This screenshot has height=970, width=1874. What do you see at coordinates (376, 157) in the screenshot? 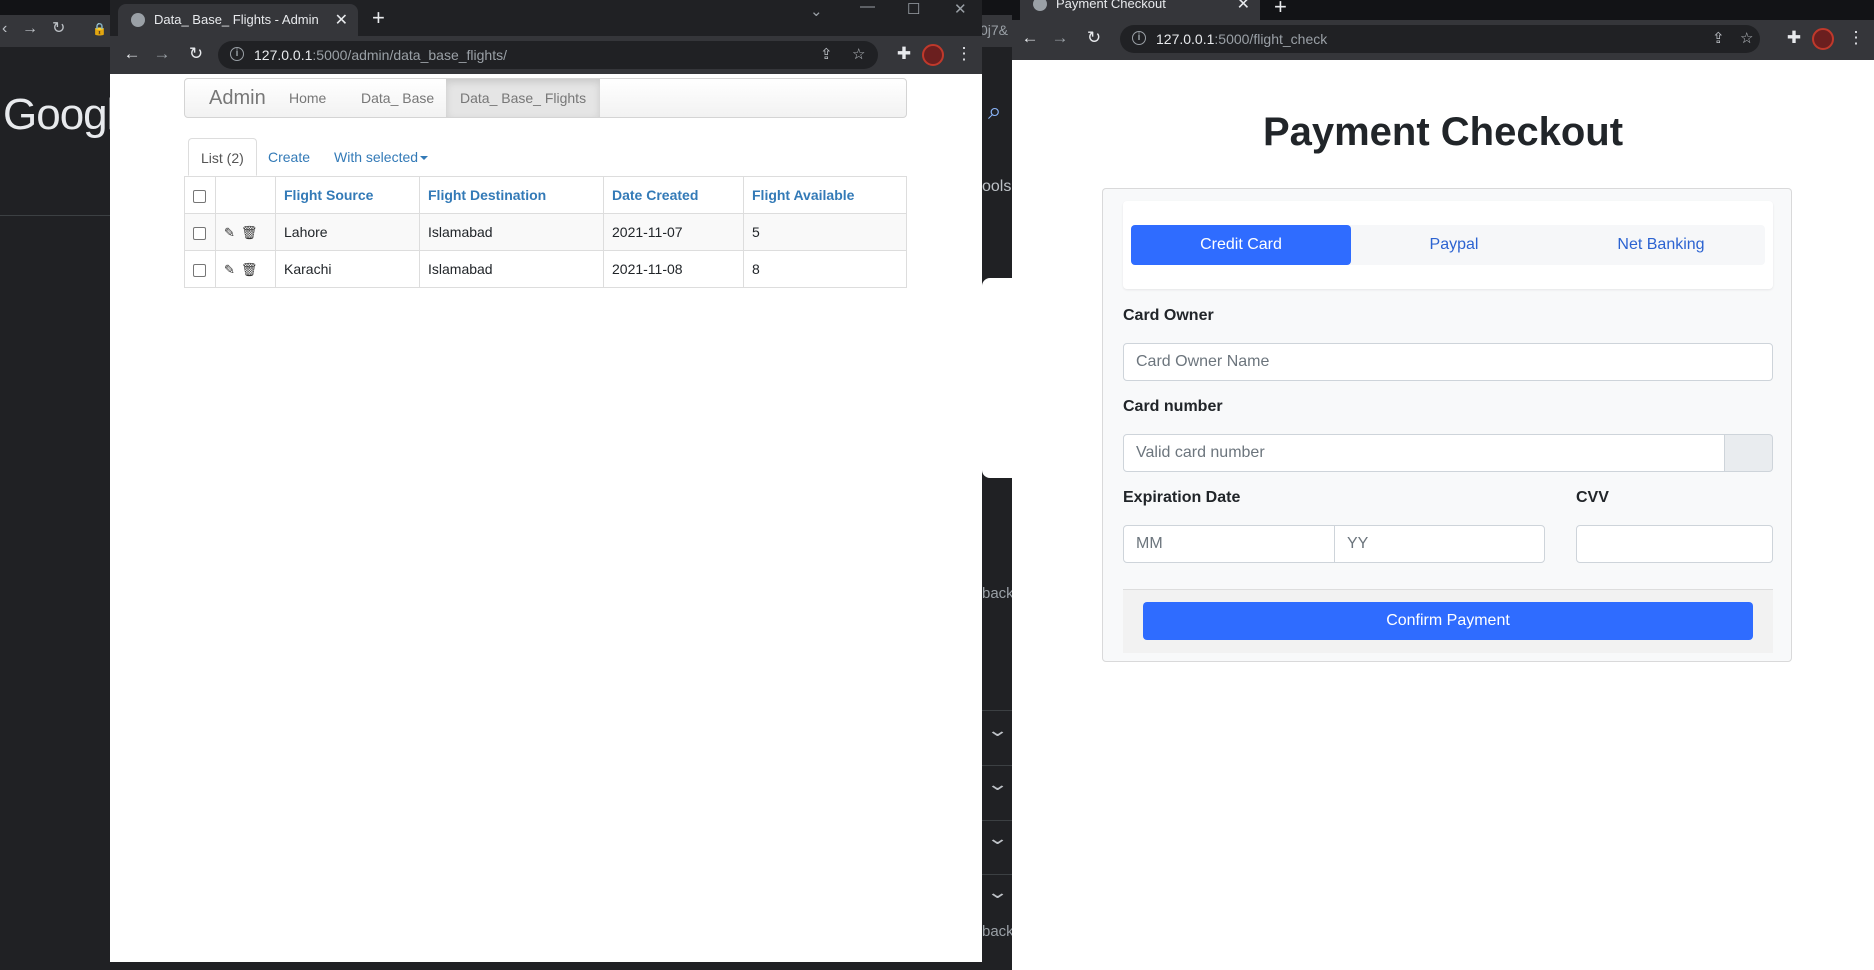
I see `with-selected-label: With selected` at bounding box center [376, 157].